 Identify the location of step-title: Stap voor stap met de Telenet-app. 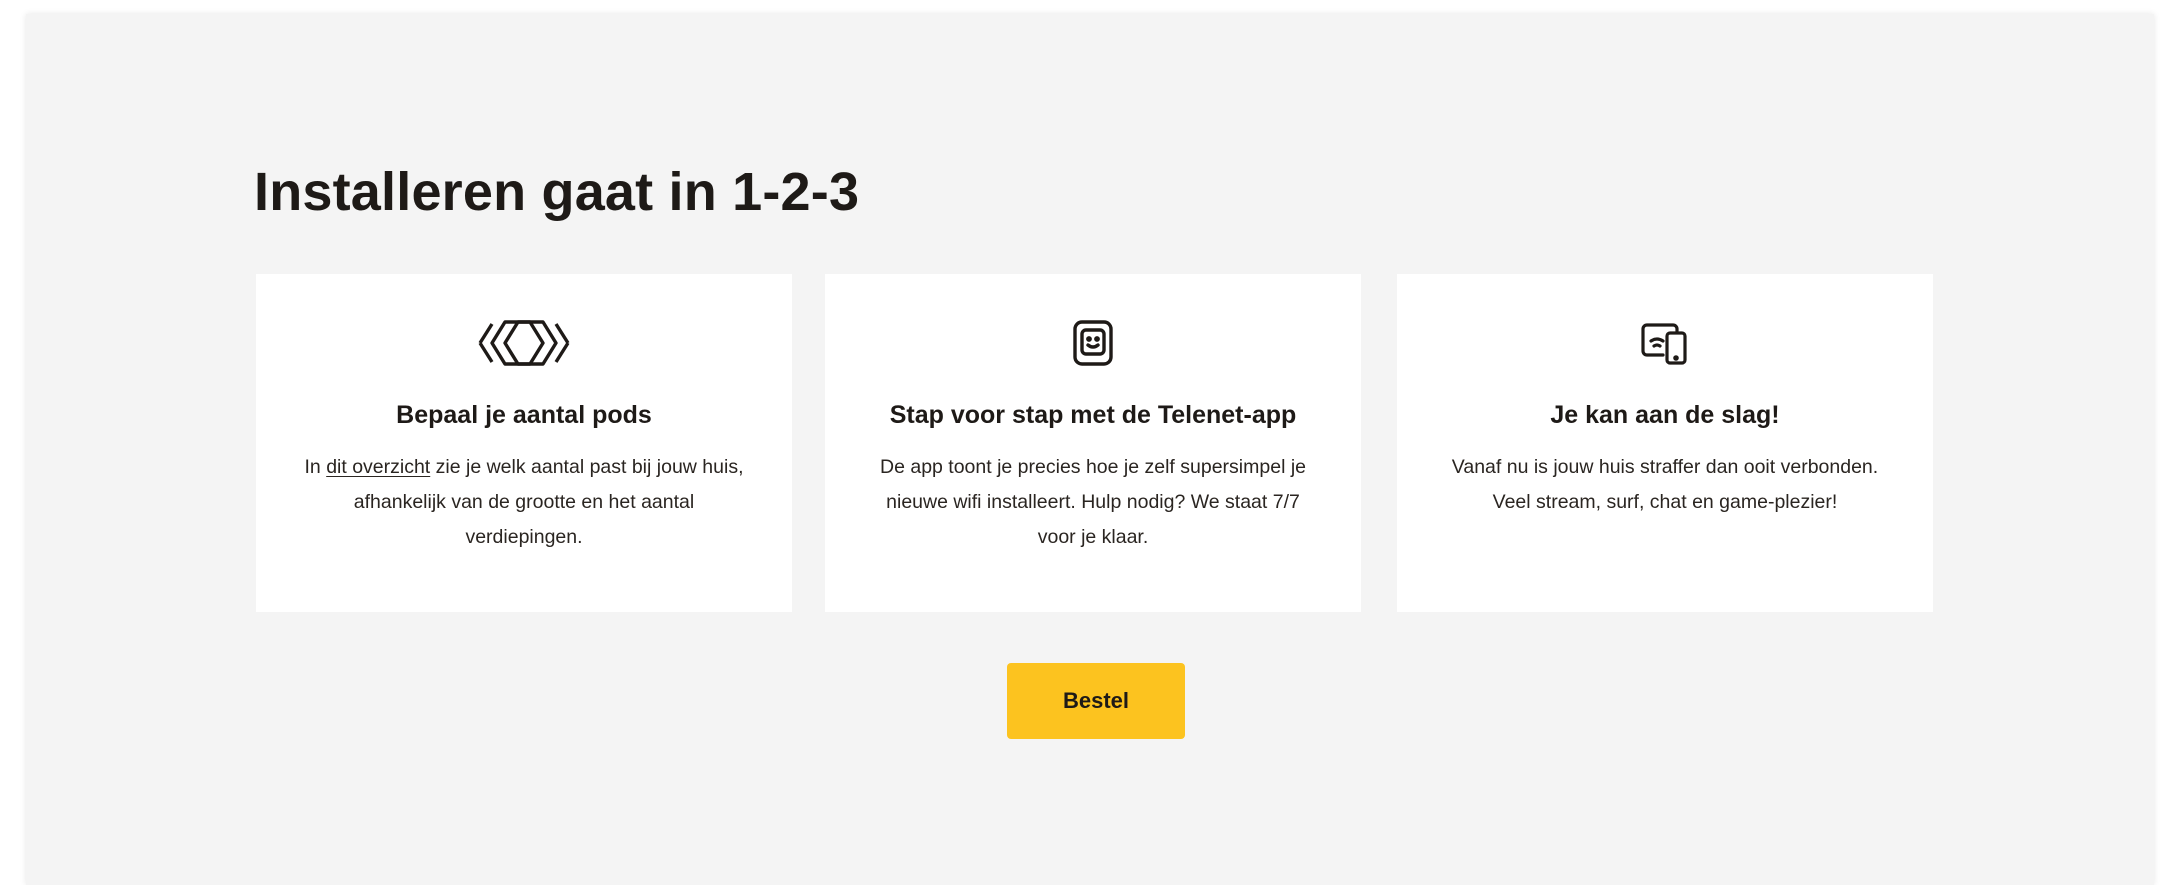
(1093, 415).